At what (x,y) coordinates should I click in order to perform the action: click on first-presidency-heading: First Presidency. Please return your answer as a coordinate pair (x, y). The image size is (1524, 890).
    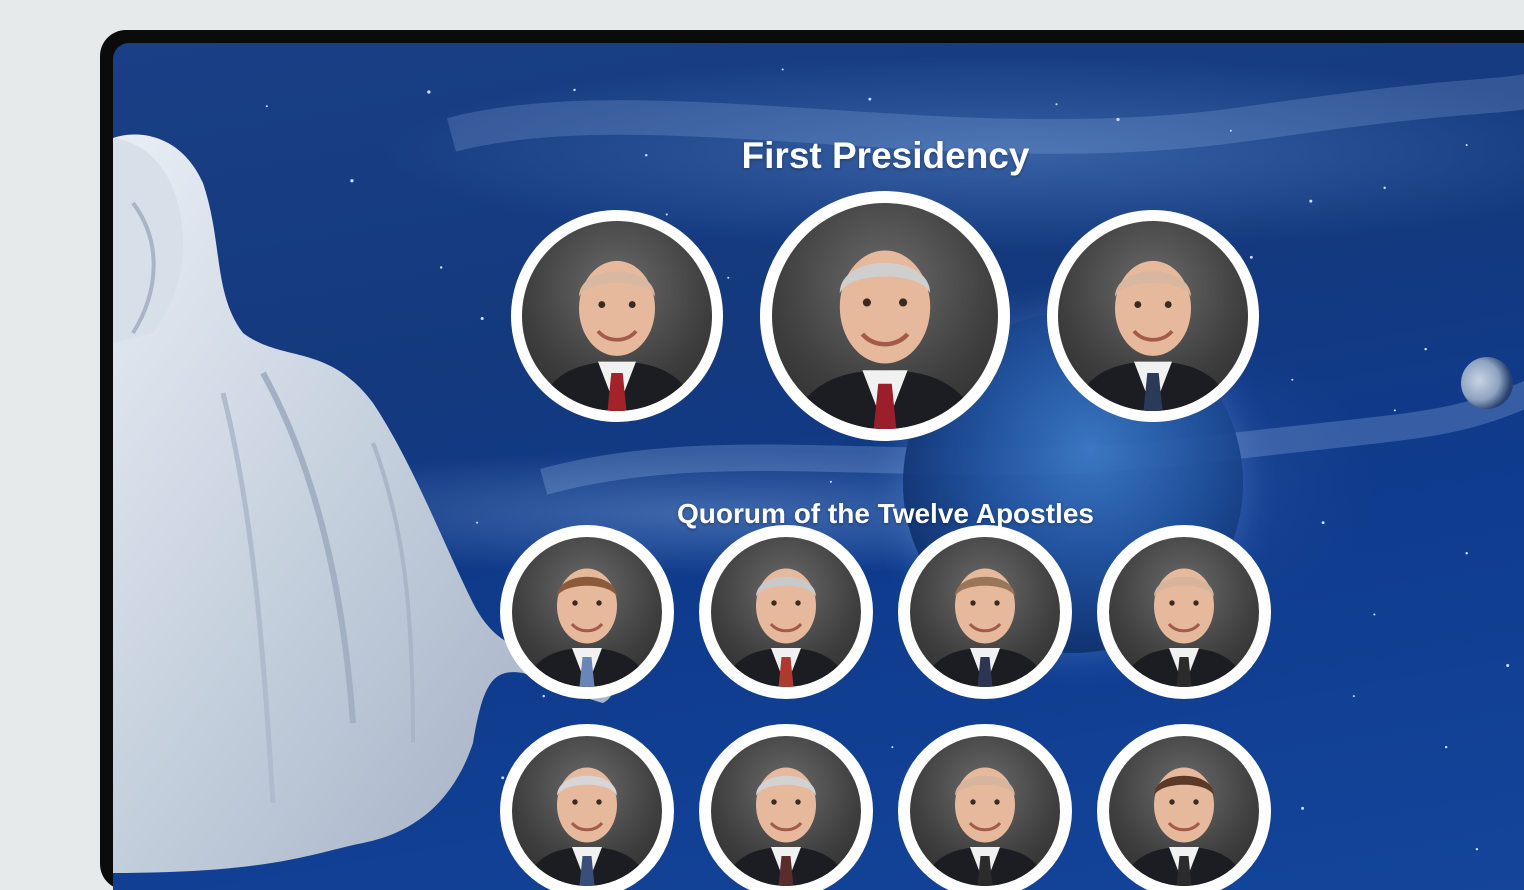
    Looking at the image, I should click on (885, 155).